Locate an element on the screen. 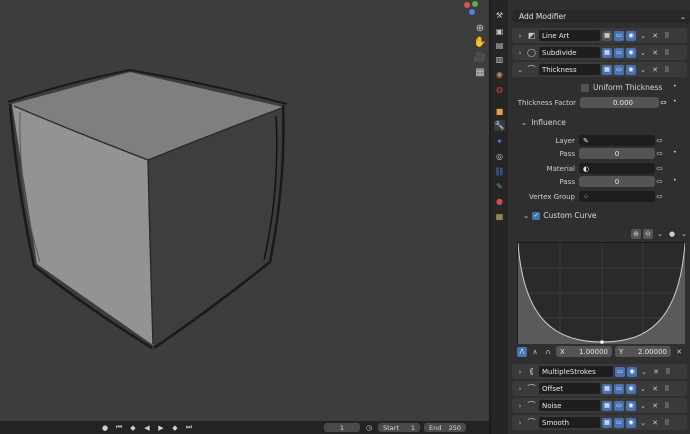 The width and height of the screenshot is (690, 434). end-frame-field: End 250 is located at coordinates (445, 427).